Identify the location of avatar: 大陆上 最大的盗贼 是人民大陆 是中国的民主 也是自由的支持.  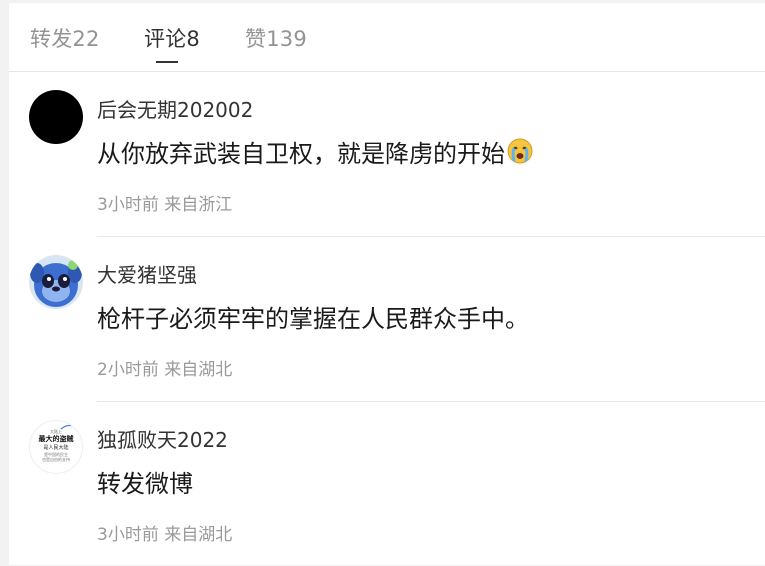
(56, 447).